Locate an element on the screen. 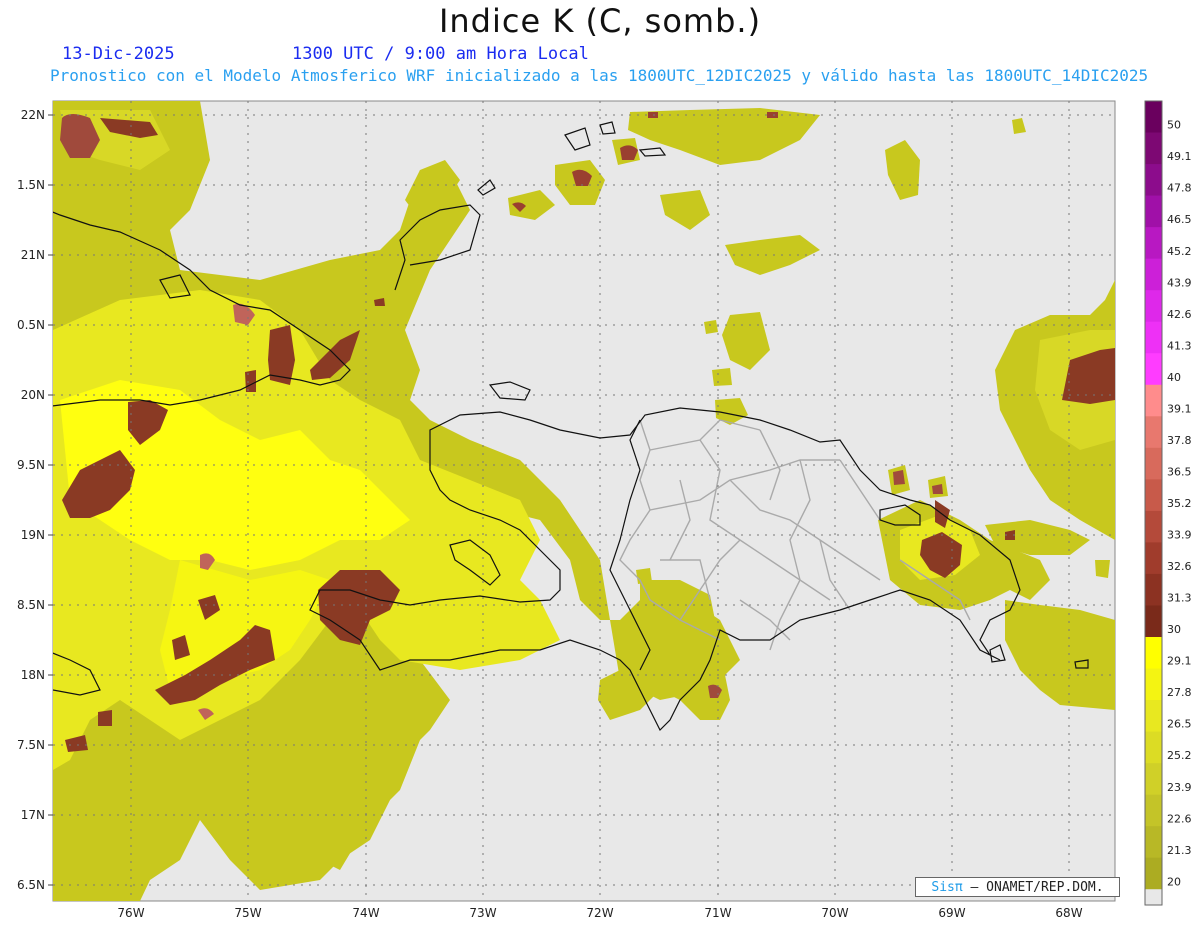 This screenshot has height=927, width=1200. colorbar-label: 21.3 is located at coordinates (1179, 850).